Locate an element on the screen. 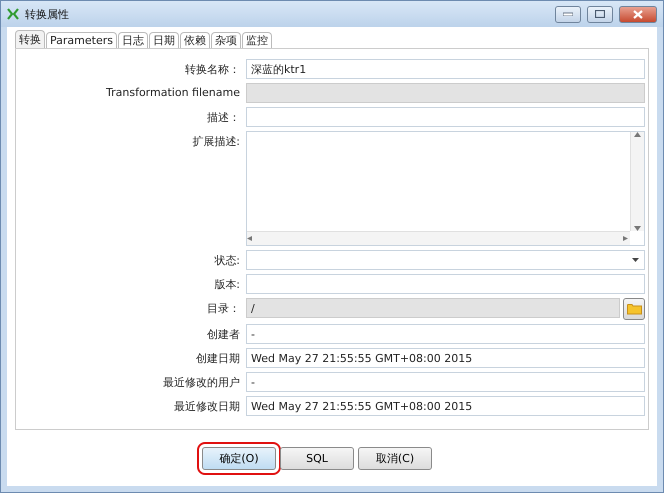  app-logo-icon is located at coordinates (13, 14).